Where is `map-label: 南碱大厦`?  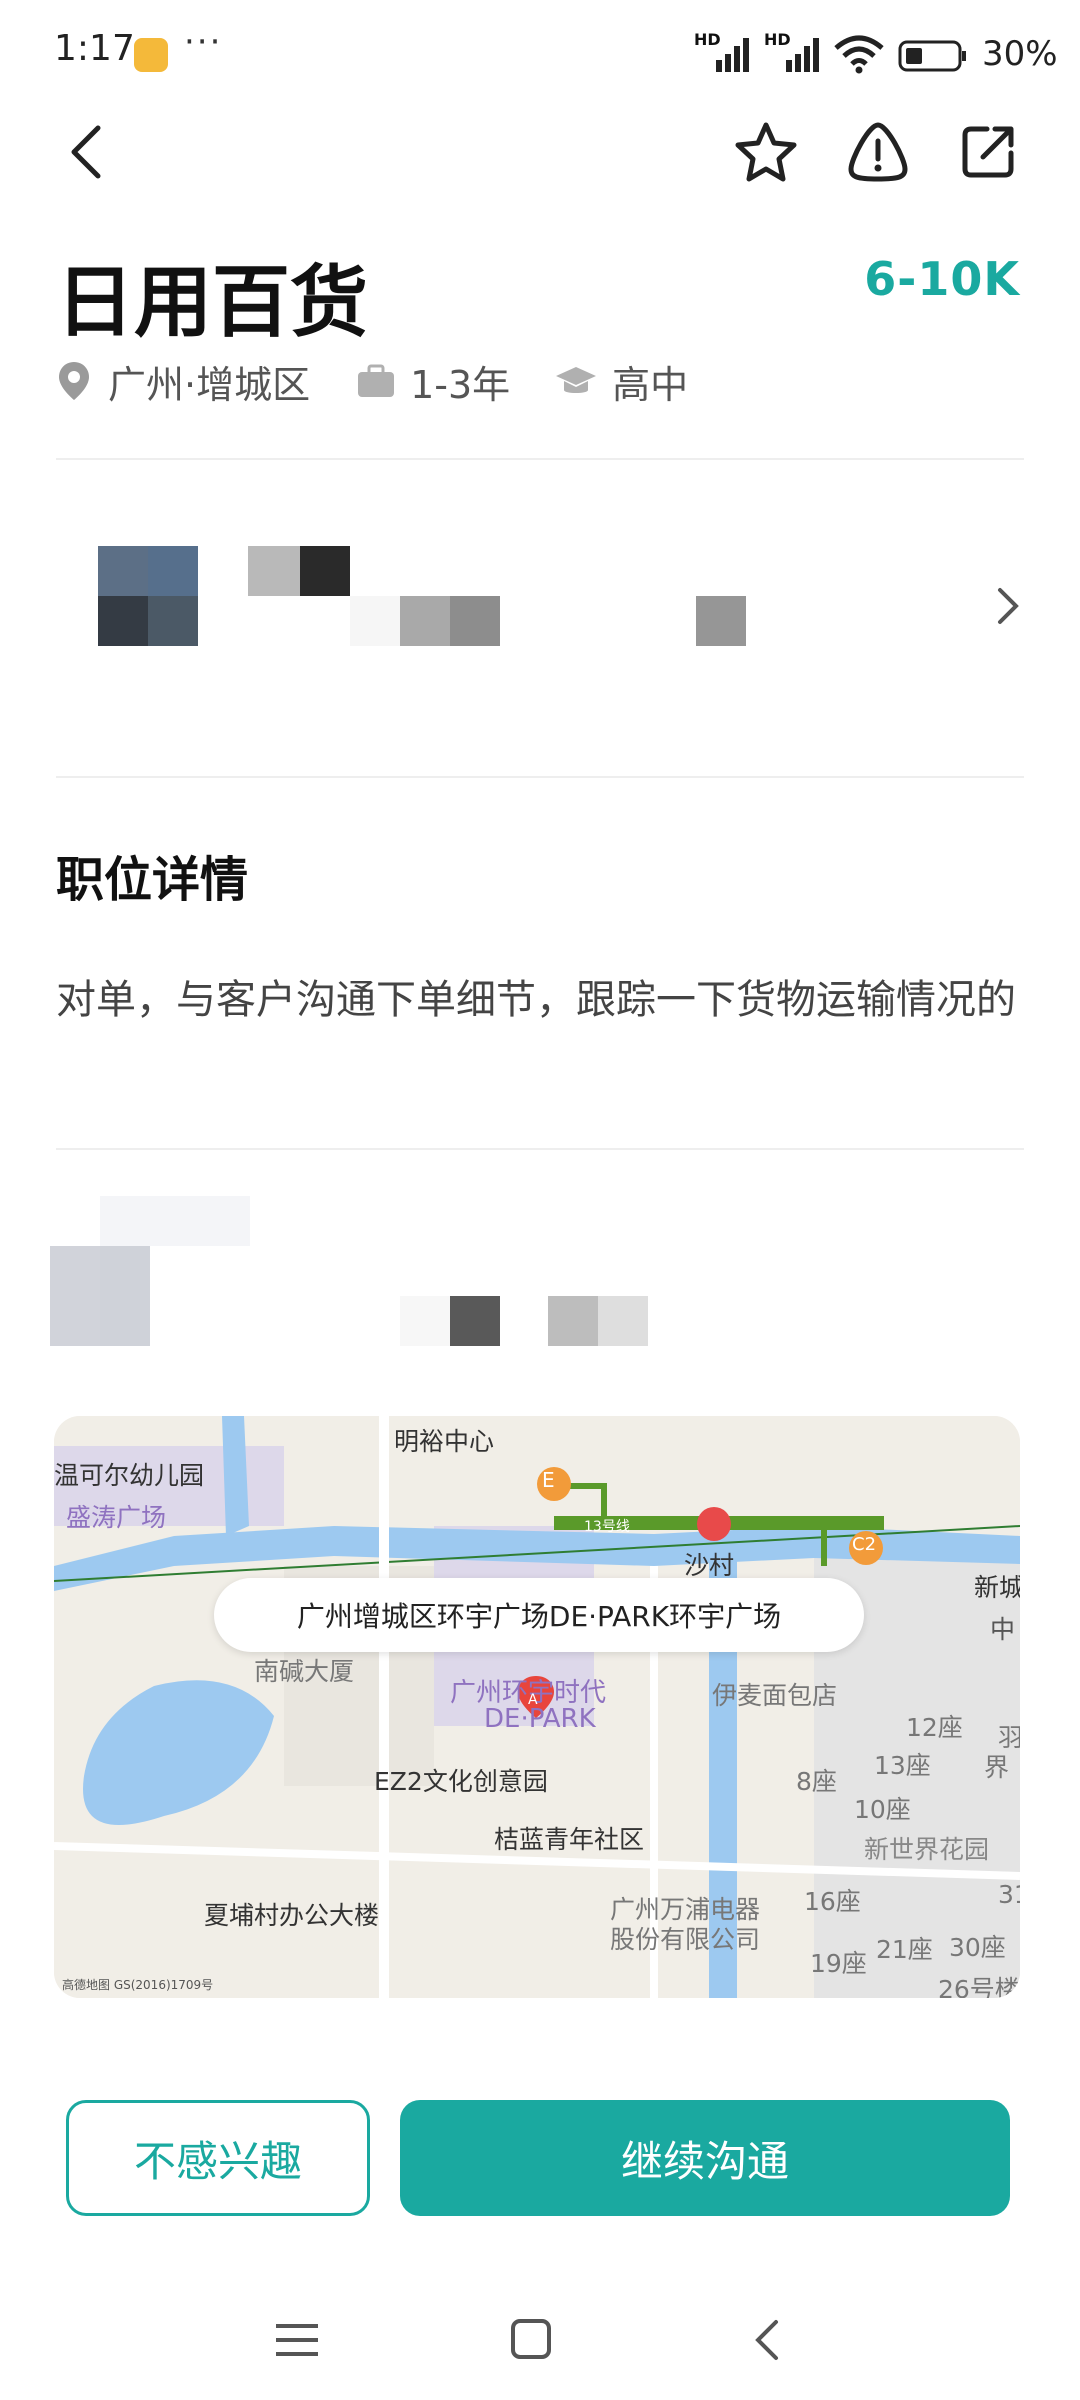
map-label: 南碱大厦 is located at coordinates (304, 1671).